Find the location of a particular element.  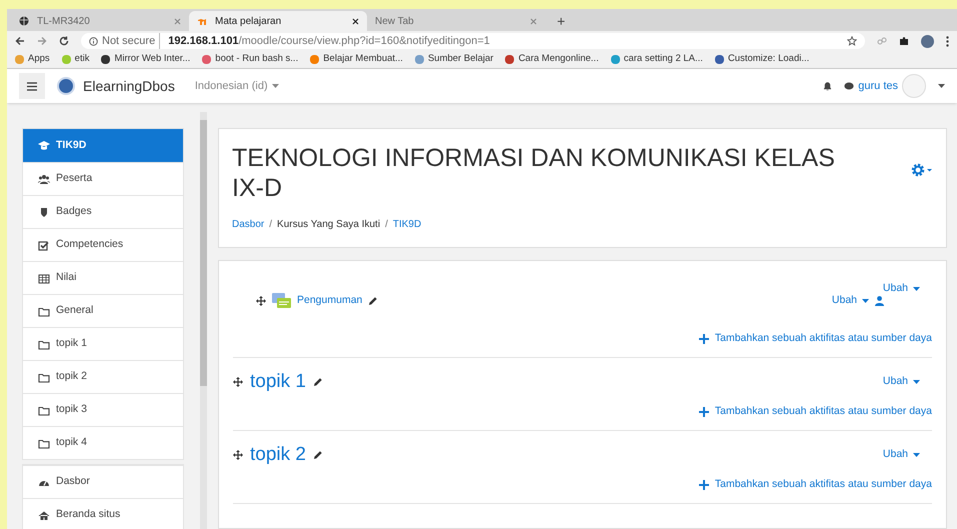

forum-icon is located at coordinates (281, 300).